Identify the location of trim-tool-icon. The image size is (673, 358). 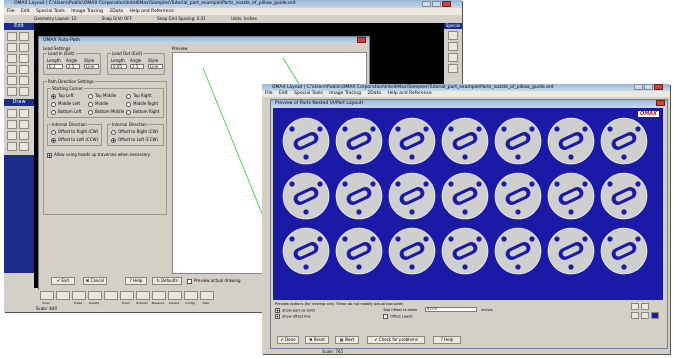
(12, 80).